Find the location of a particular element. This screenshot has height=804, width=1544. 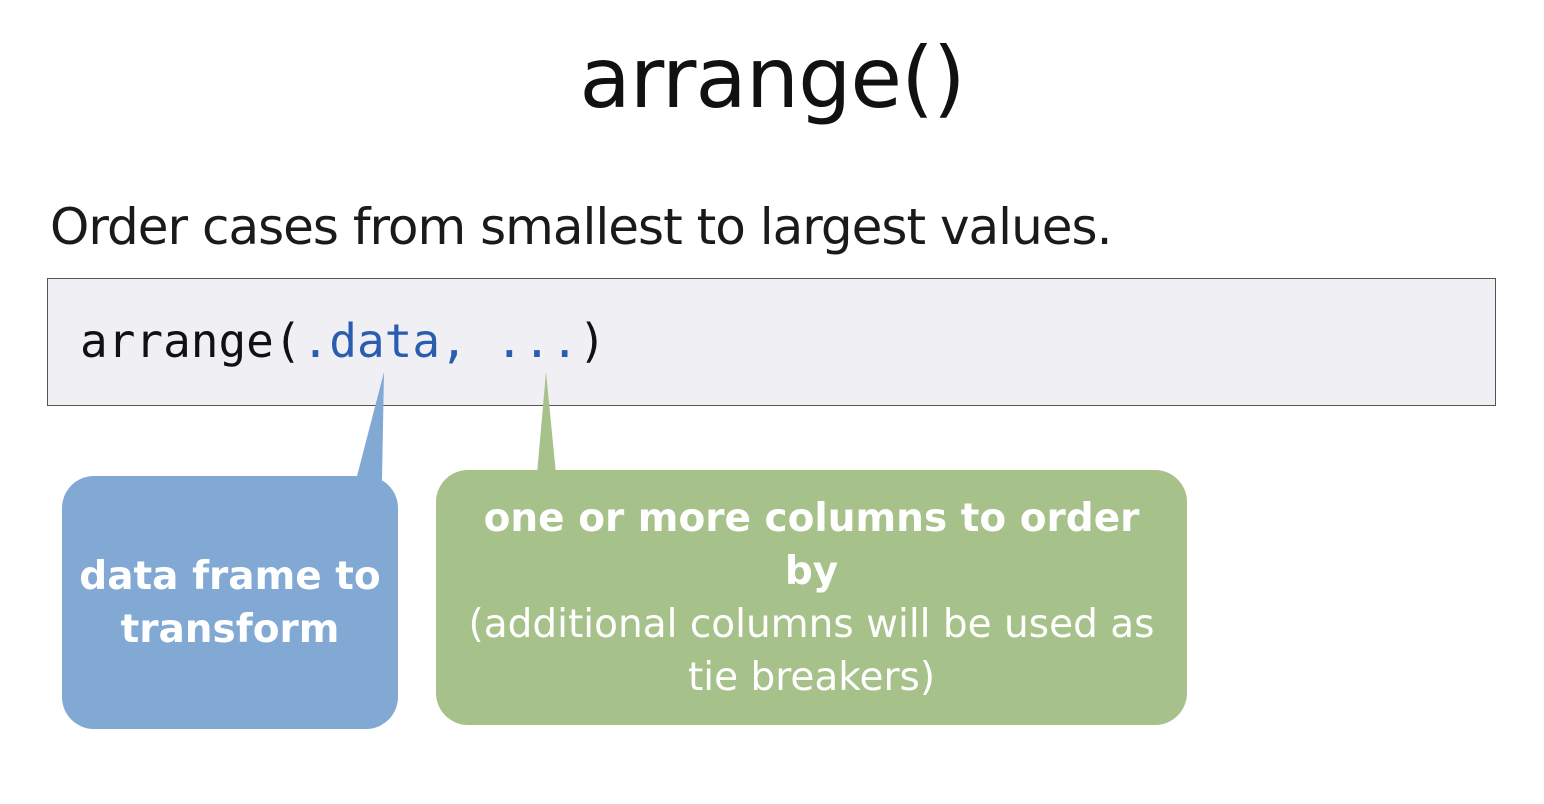

dots-callout-line3: tie breakers) is located at coordinates (811, 677).